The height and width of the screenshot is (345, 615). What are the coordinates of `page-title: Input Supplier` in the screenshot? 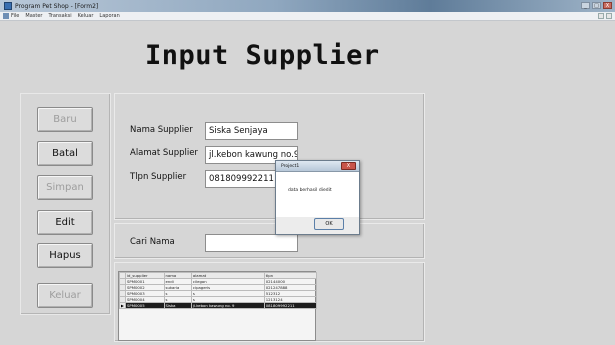 It's located at (262, 55).